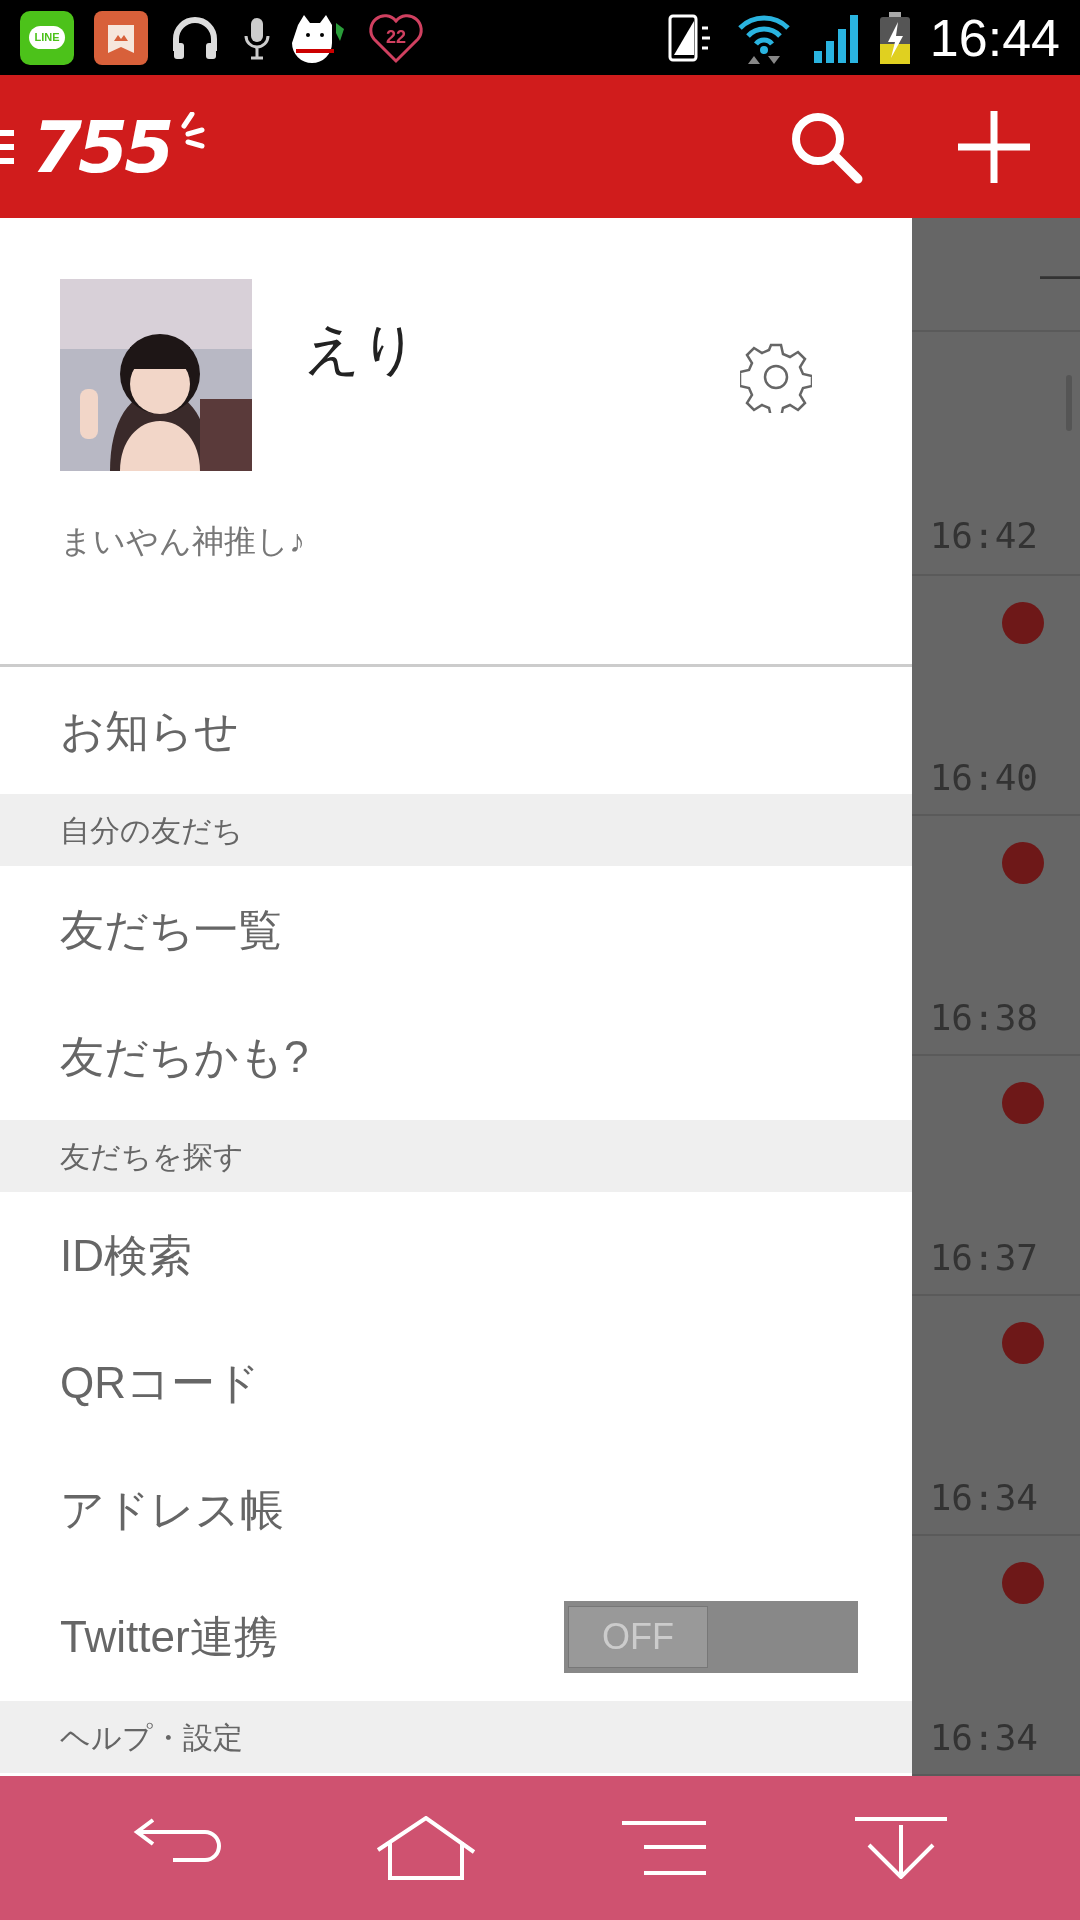 The image size is (1080, 1920). Describe the element at coordinates (425, 1848) in the screenshot. I see `home-icon` at that location.